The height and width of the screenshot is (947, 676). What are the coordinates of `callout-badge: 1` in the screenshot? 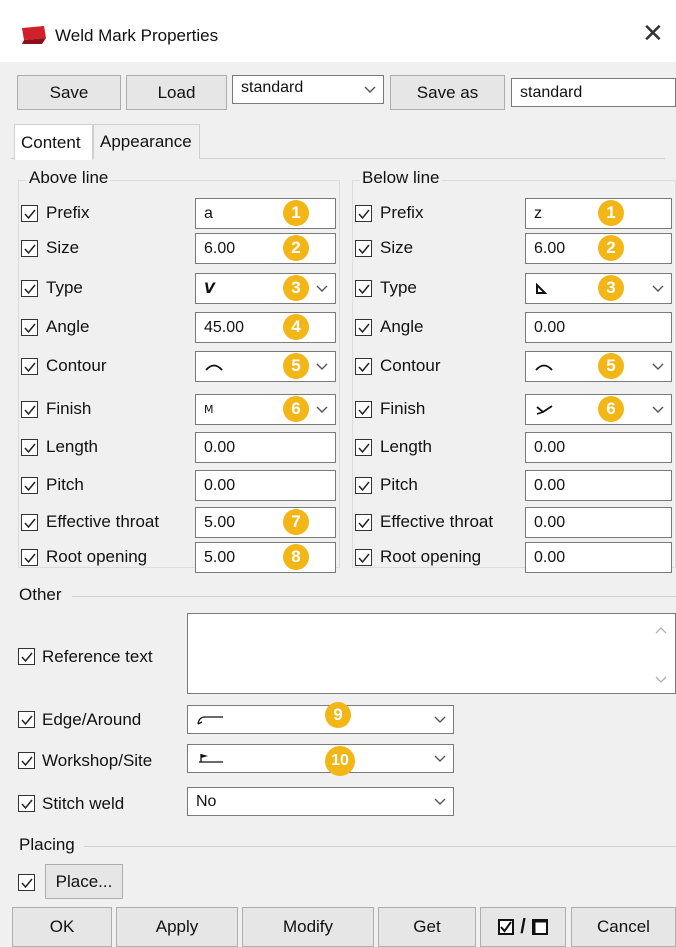 It's located at (611, 213).